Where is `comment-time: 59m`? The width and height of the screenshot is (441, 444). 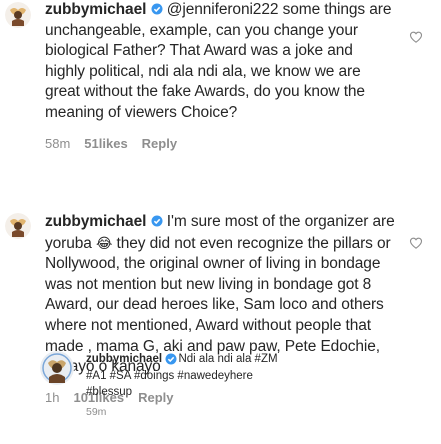 comment-time: 59m is located at coordinates (96, 412).